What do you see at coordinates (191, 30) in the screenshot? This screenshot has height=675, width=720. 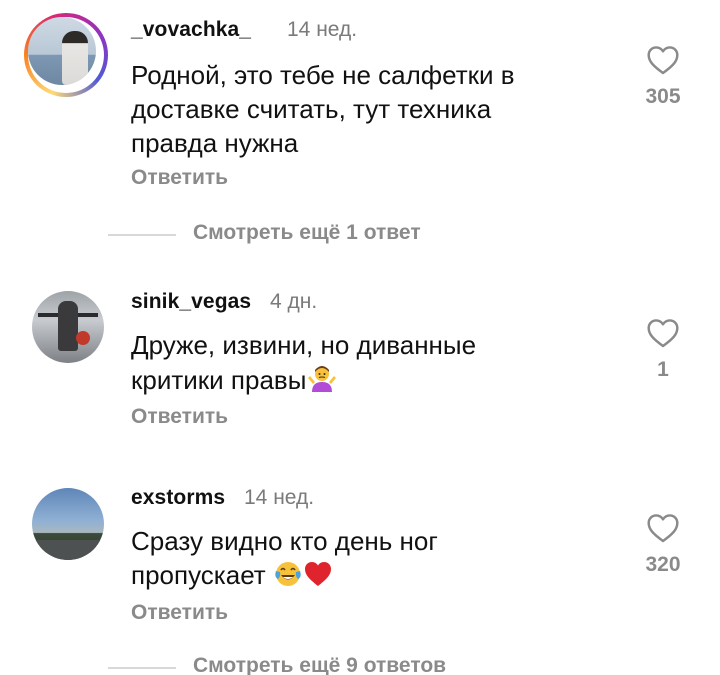 I see `comment-username: _vovachka_` at bounding box center [191, 30].